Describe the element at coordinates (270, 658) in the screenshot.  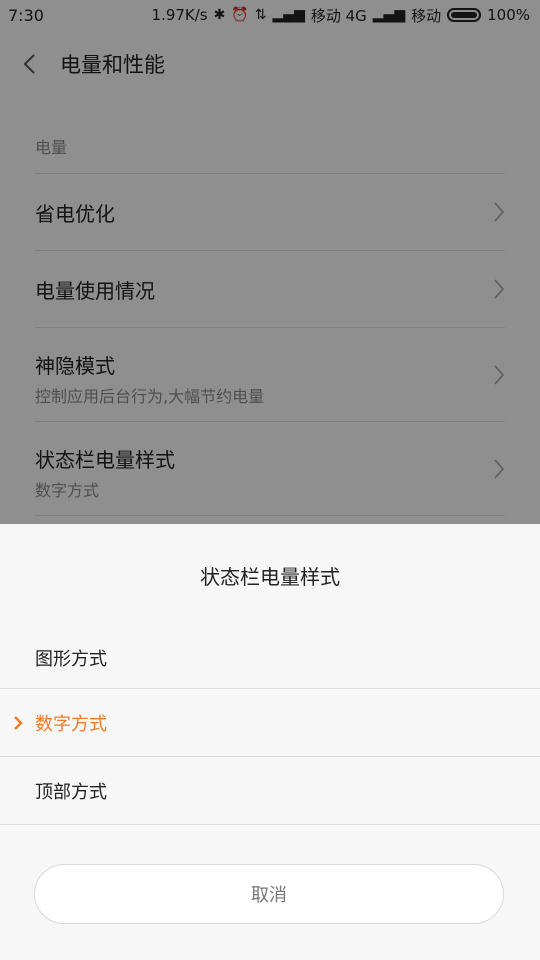
I see `option-graphic: 图形方式` at that location.